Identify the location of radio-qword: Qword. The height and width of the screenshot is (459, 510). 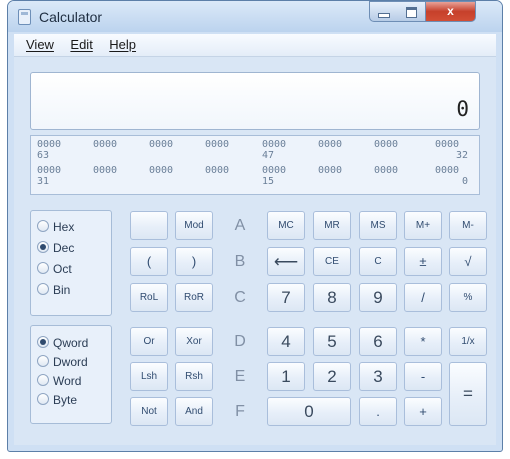
(62, 343).